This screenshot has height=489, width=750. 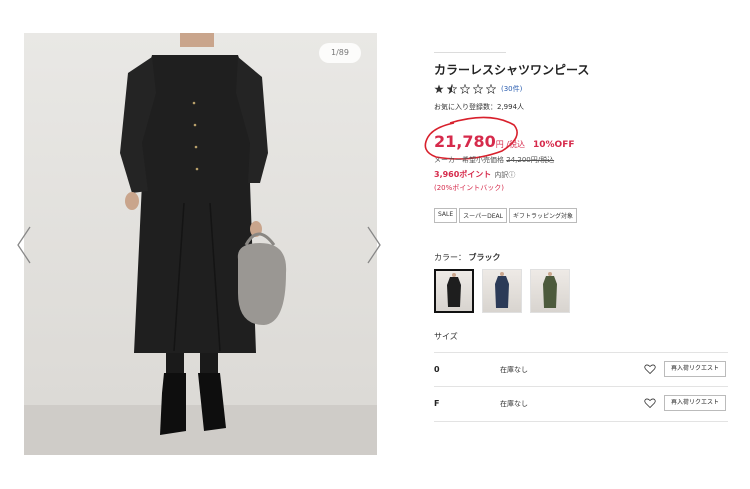 I want to click on points-back: (20%ポイントバック), so click(x=469, y=188).